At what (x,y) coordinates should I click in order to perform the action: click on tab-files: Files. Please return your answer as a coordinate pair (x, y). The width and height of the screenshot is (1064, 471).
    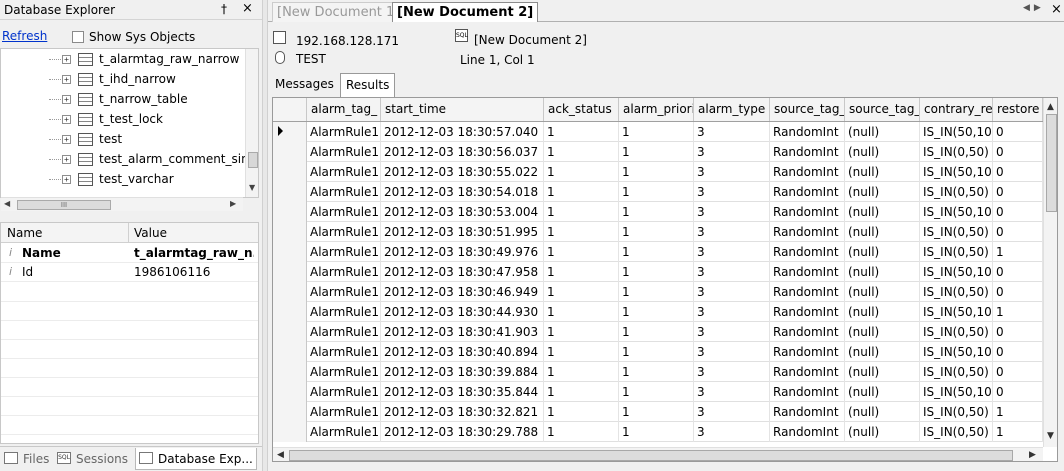
    Looking at the image, I should click on (29, 459).